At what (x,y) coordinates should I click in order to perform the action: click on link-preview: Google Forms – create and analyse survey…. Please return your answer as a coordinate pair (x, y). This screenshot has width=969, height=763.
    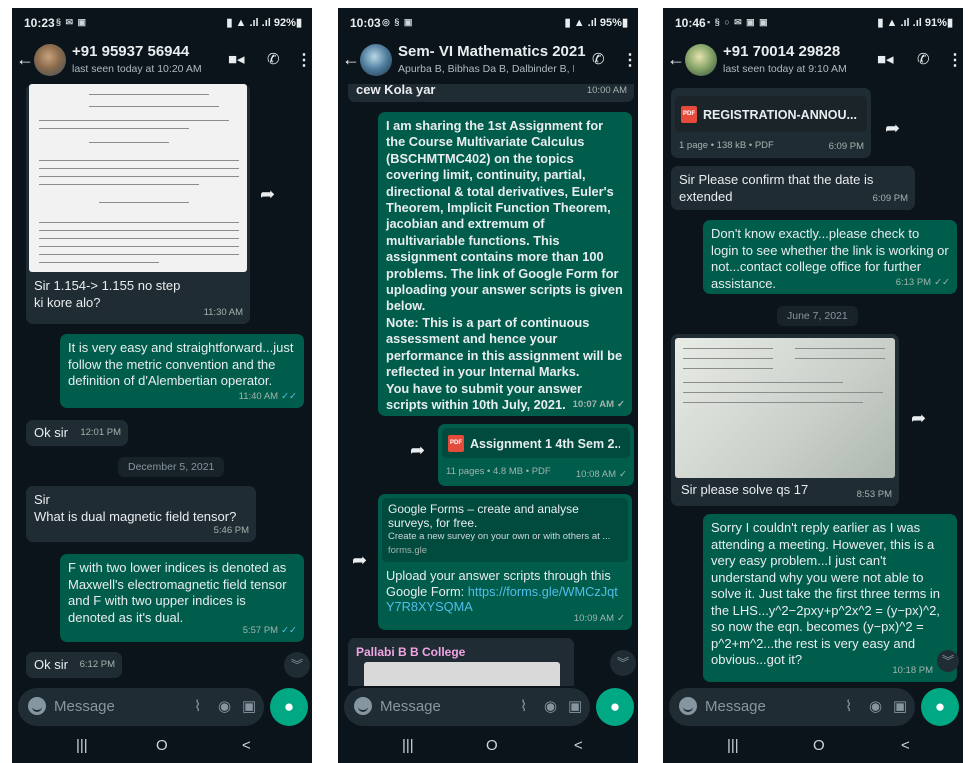
    Looking at the image, I should click on (505, 530).